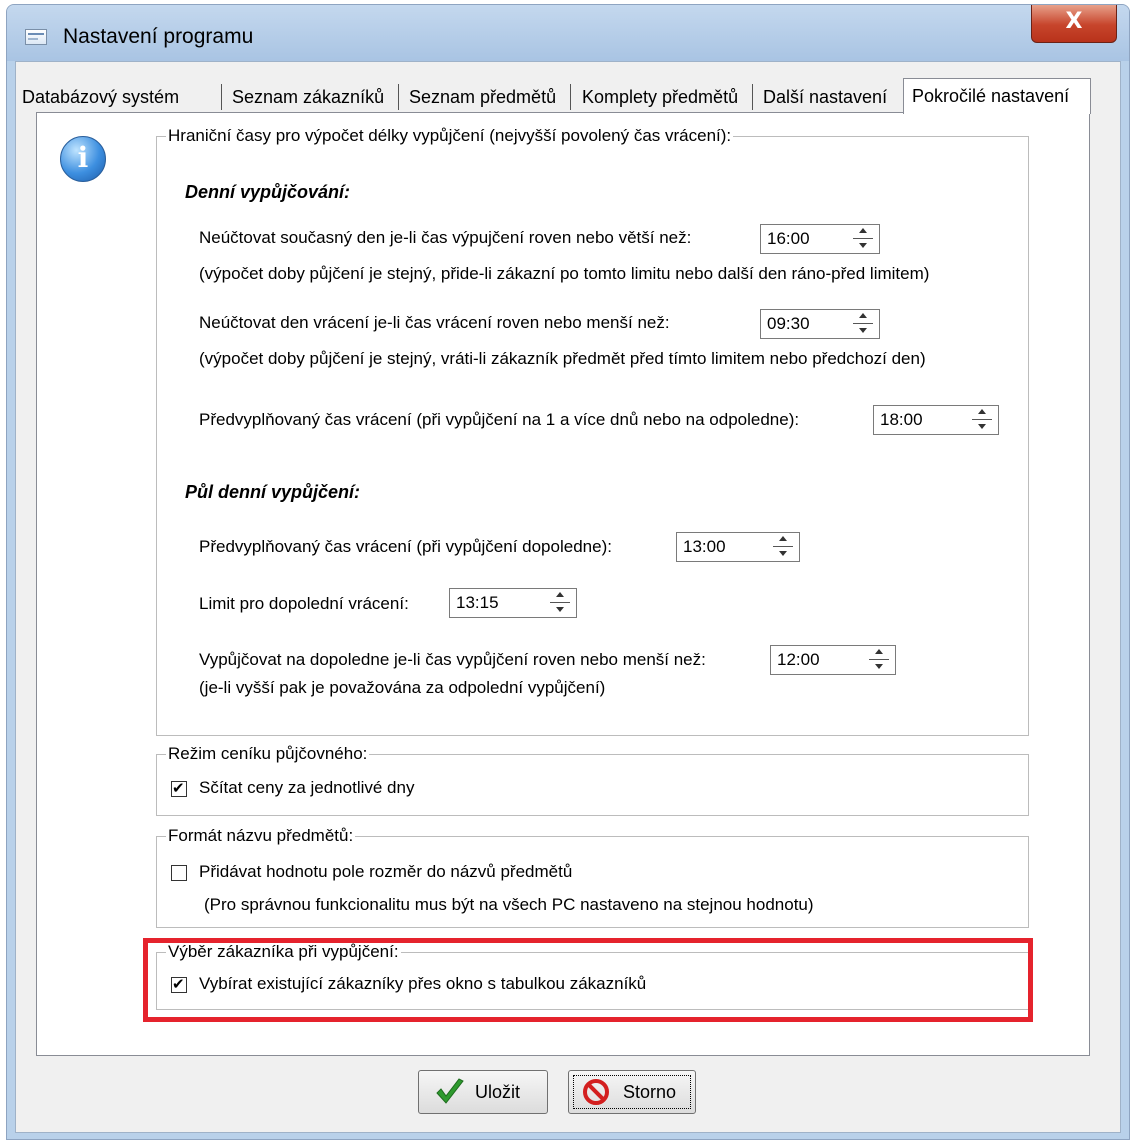  I want to click on info-icon: i, so click(83, 159).